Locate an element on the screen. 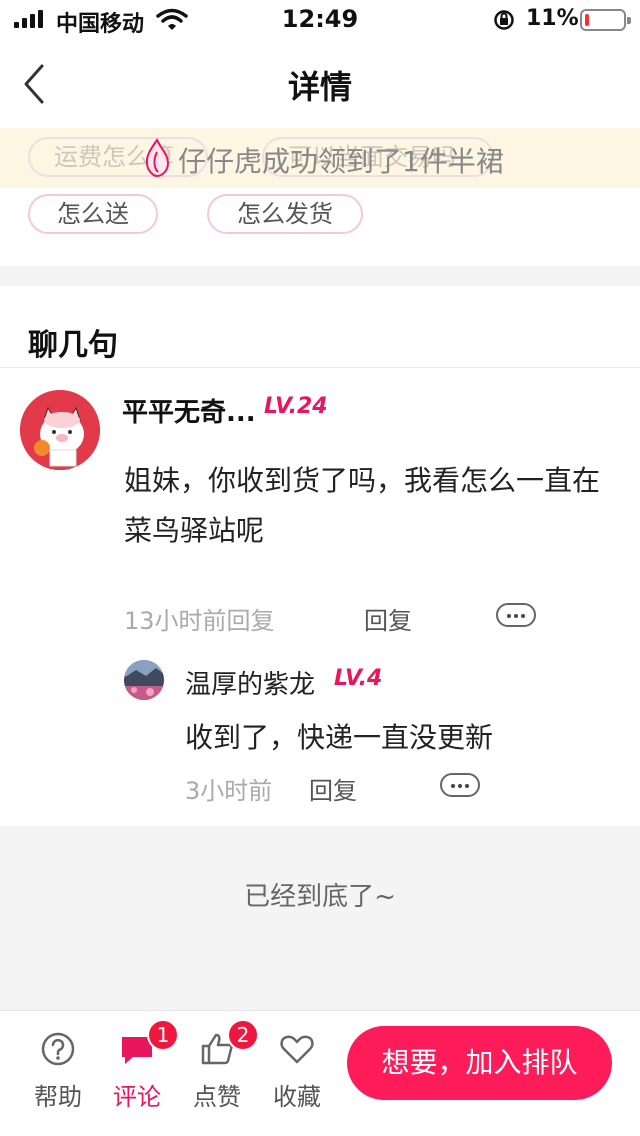  comment-time: 13小时前回复 is located at coordinates (199, 621).